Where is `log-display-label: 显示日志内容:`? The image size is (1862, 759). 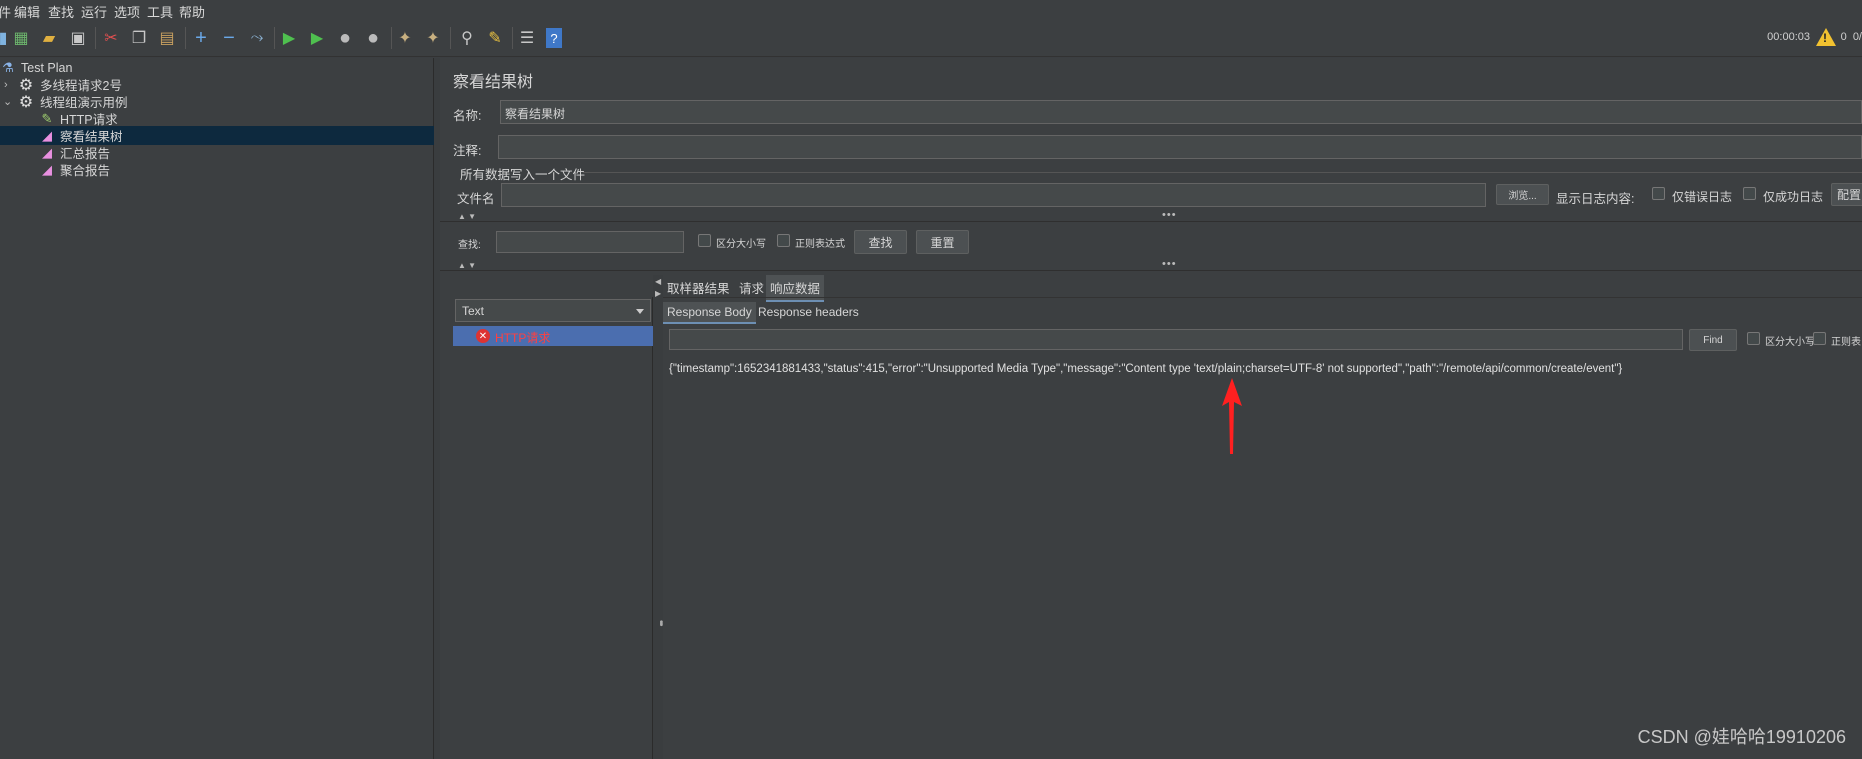 log-display-label: 显示日志内容: is located at coordinates (1595, 199).